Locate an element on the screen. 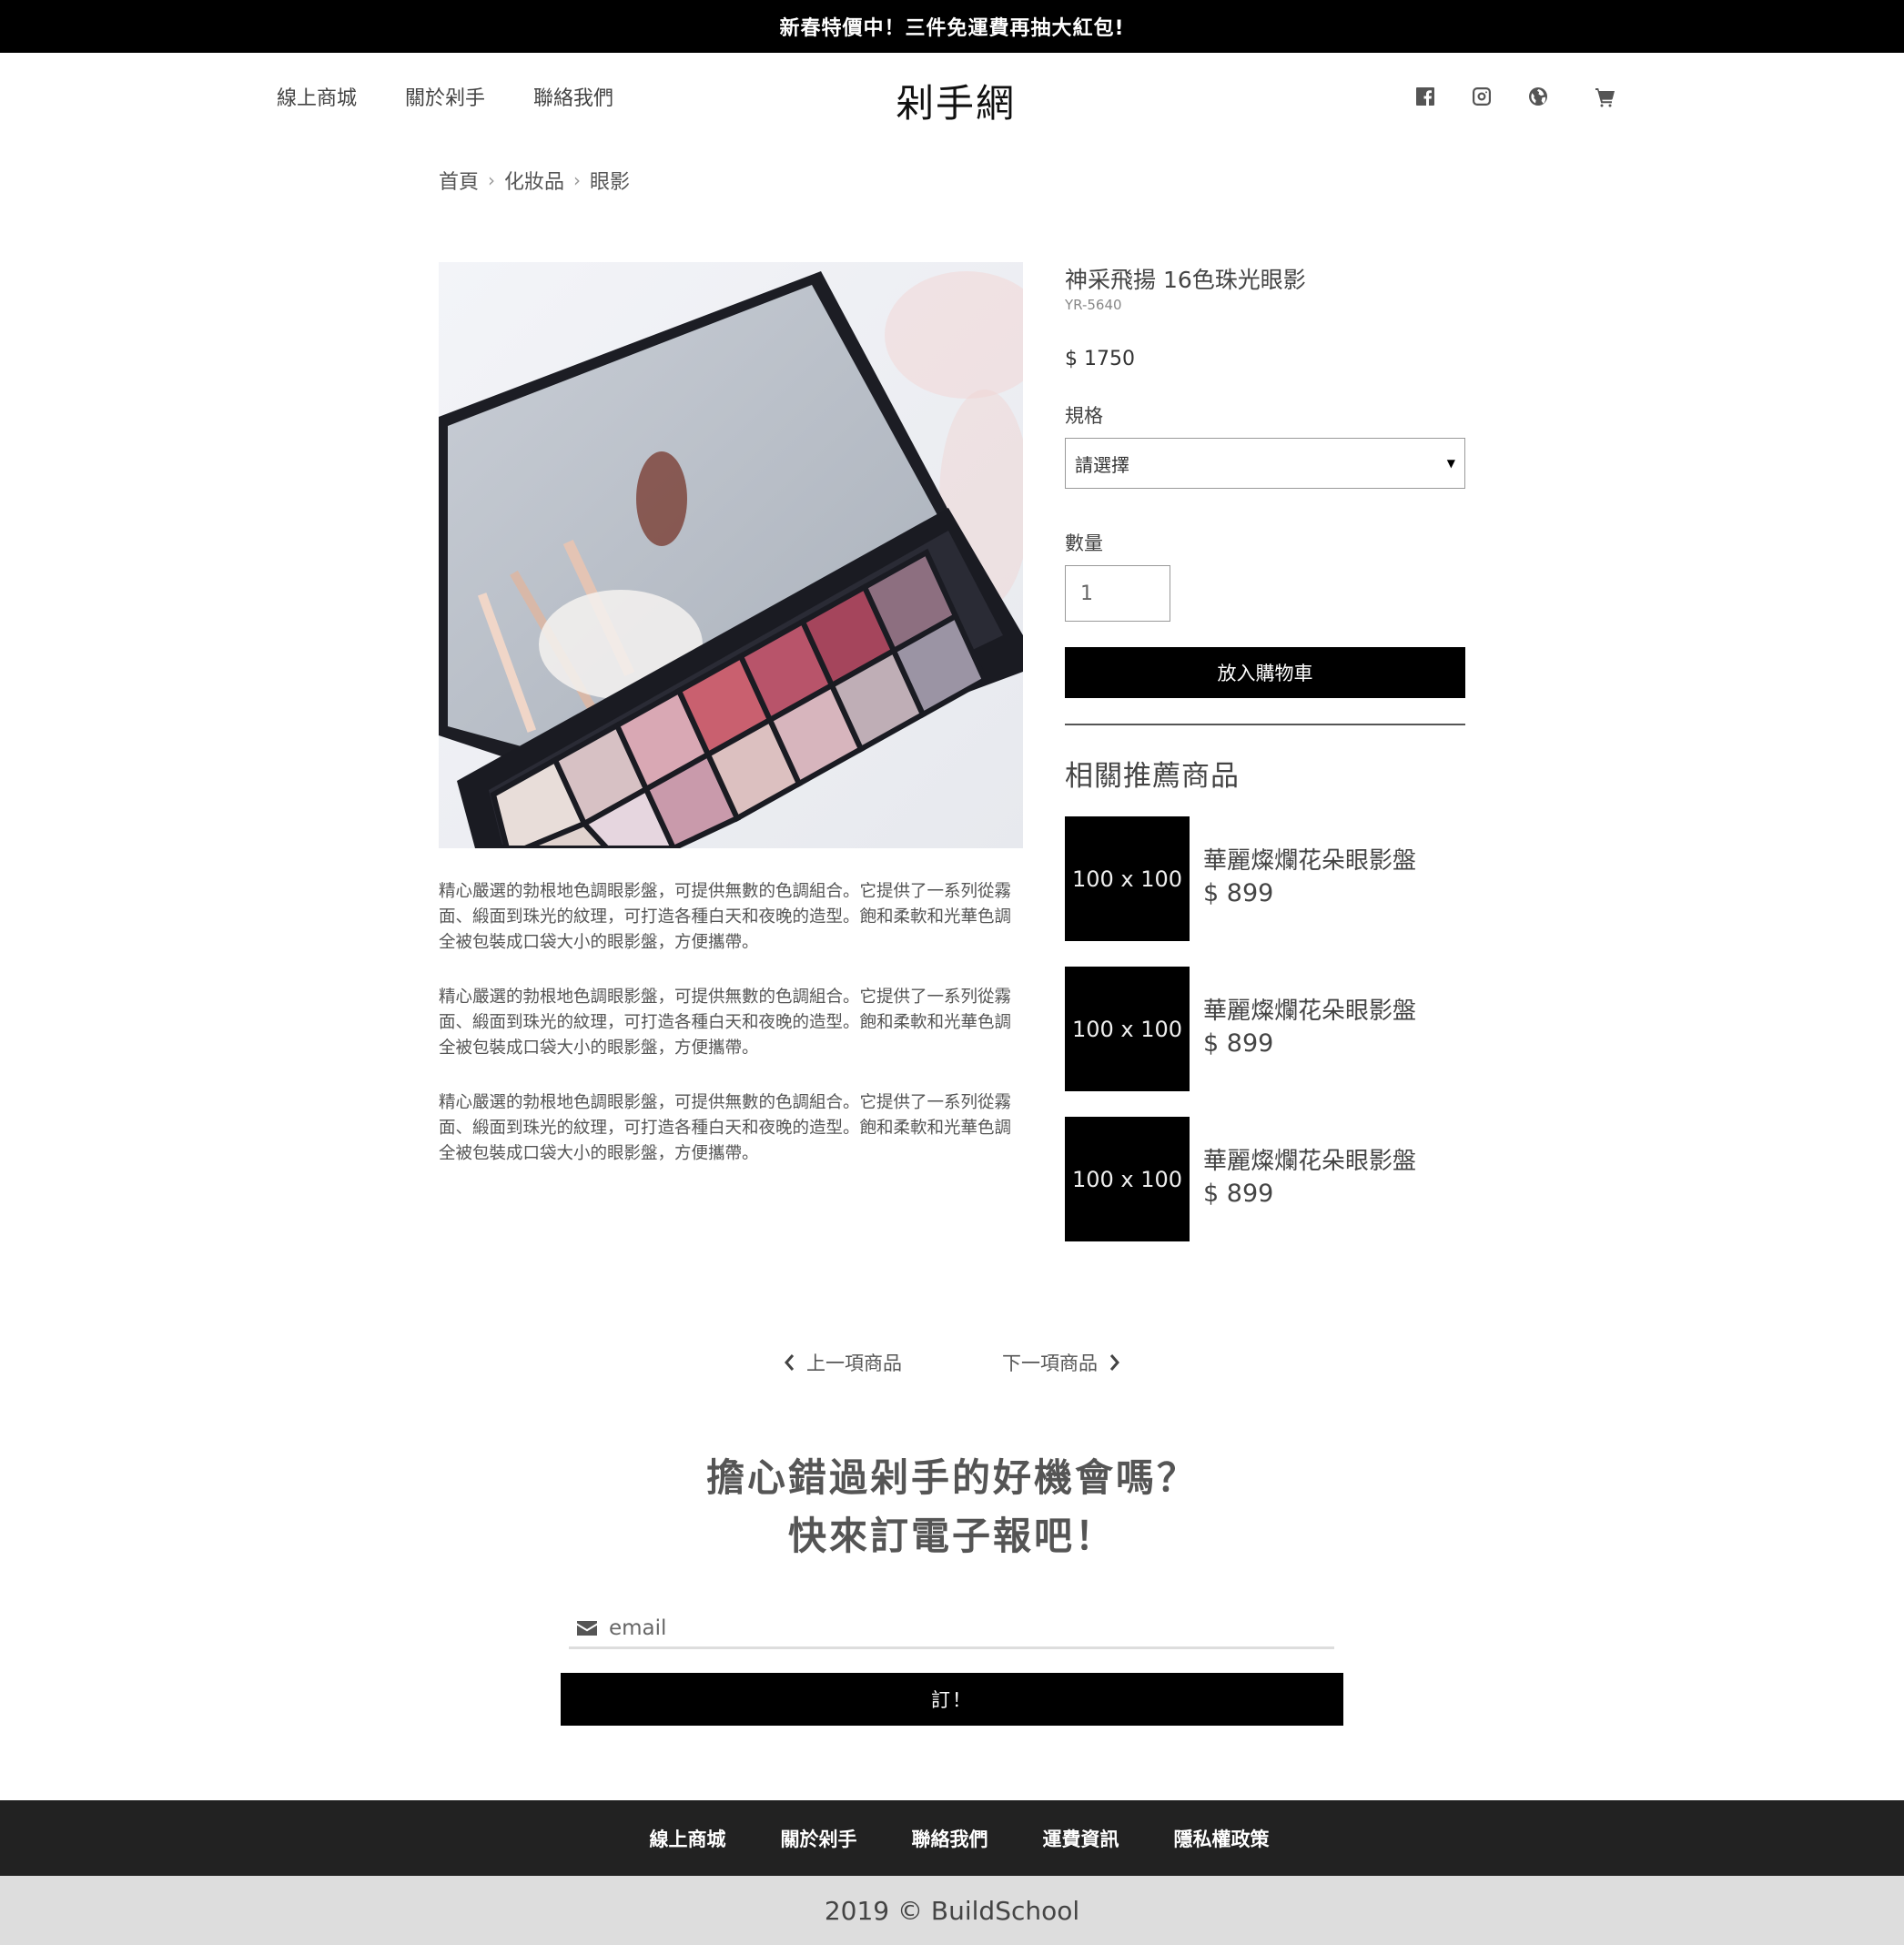 This screenshot has height=1945, width=1904. footer-link-shop: 線上商城 is located at coordinates (688, 1838).